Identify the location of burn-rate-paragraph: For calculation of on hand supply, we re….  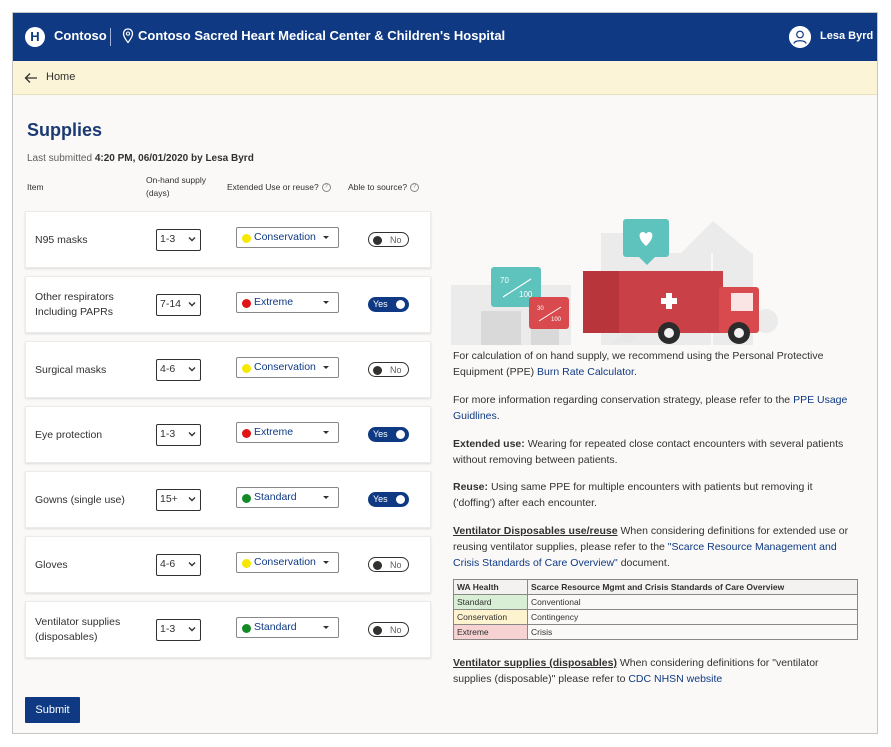
(638, 364).